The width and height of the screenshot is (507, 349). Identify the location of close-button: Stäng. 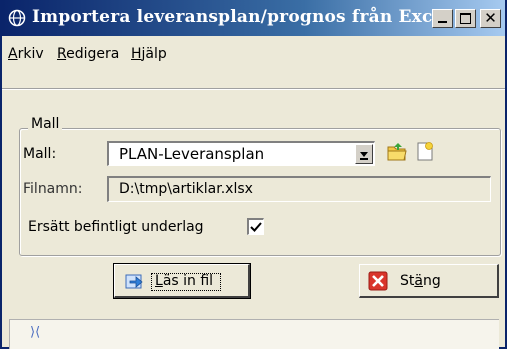
(429, 281).